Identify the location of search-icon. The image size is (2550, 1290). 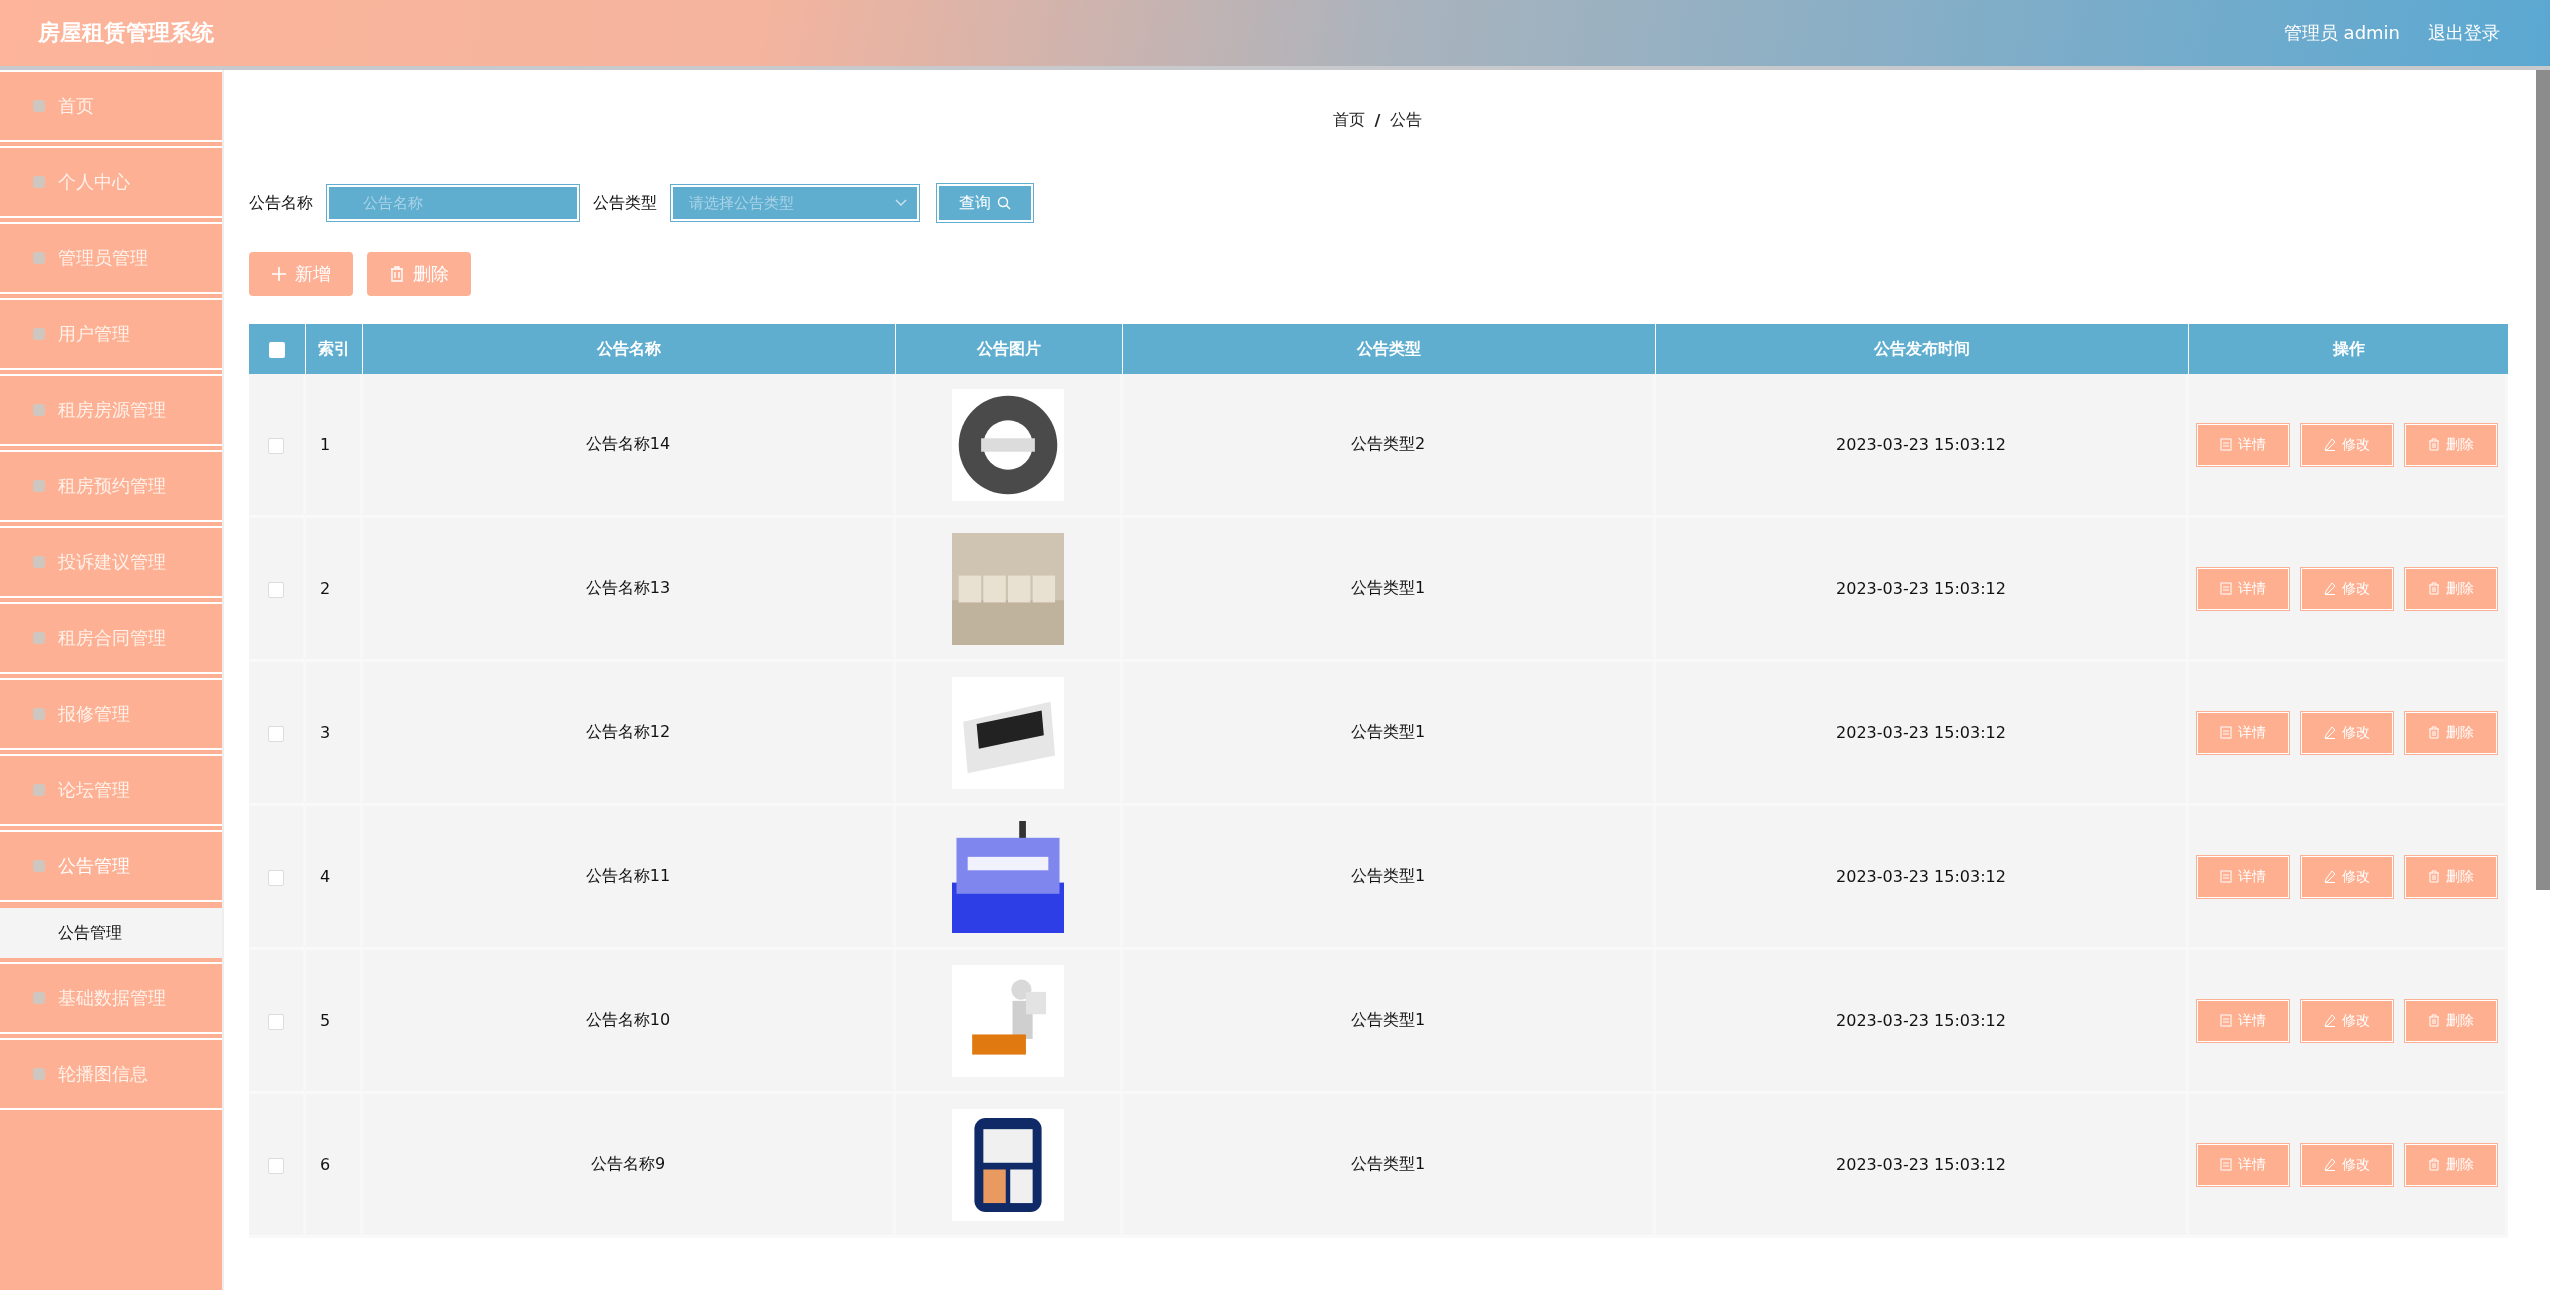
(1004, 203).